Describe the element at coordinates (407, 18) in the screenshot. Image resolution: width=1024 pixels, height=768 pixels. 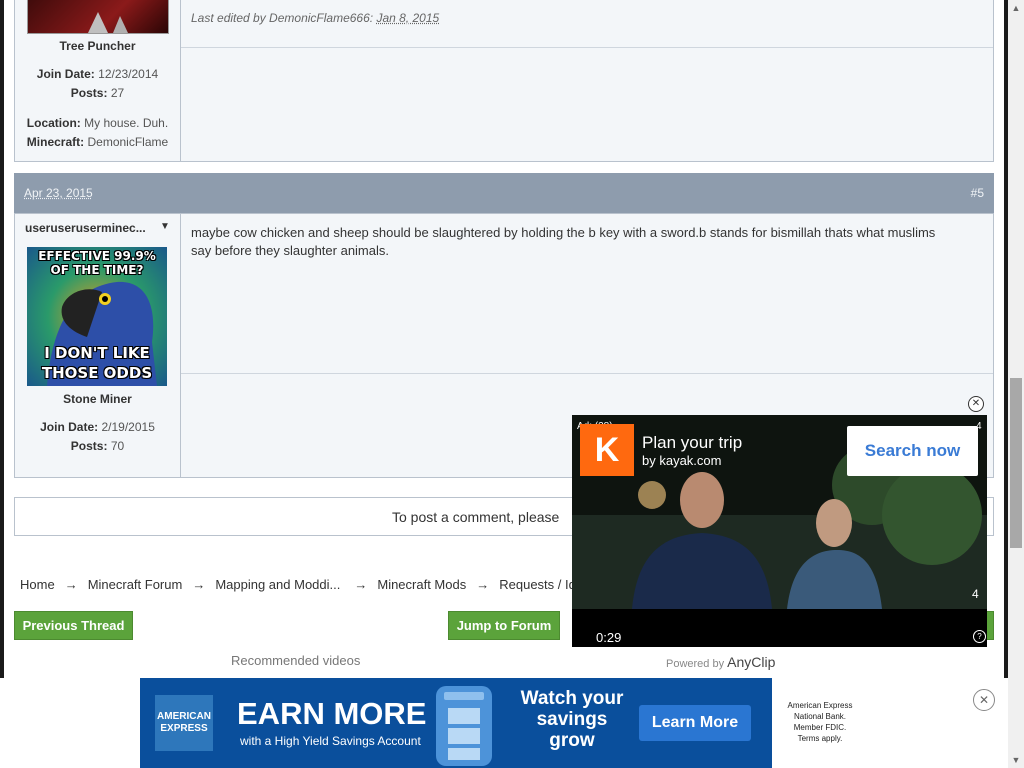
I see `edited-date: Jan 8, 2015` at that location.